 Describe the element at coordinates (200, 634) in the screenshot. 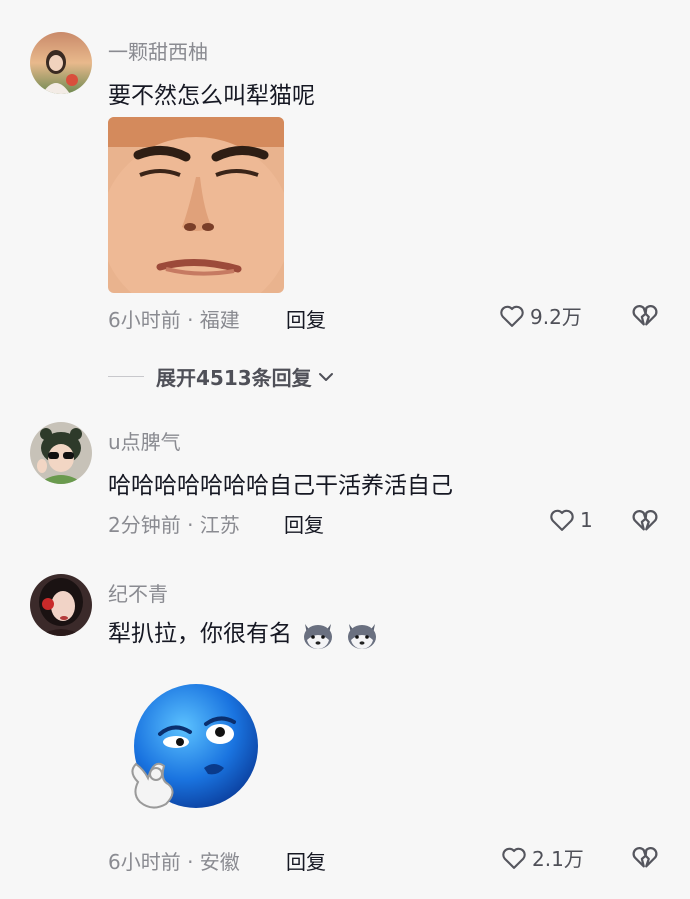

I see `comment-text-content: 犁扒拉，你很有名` at that location.